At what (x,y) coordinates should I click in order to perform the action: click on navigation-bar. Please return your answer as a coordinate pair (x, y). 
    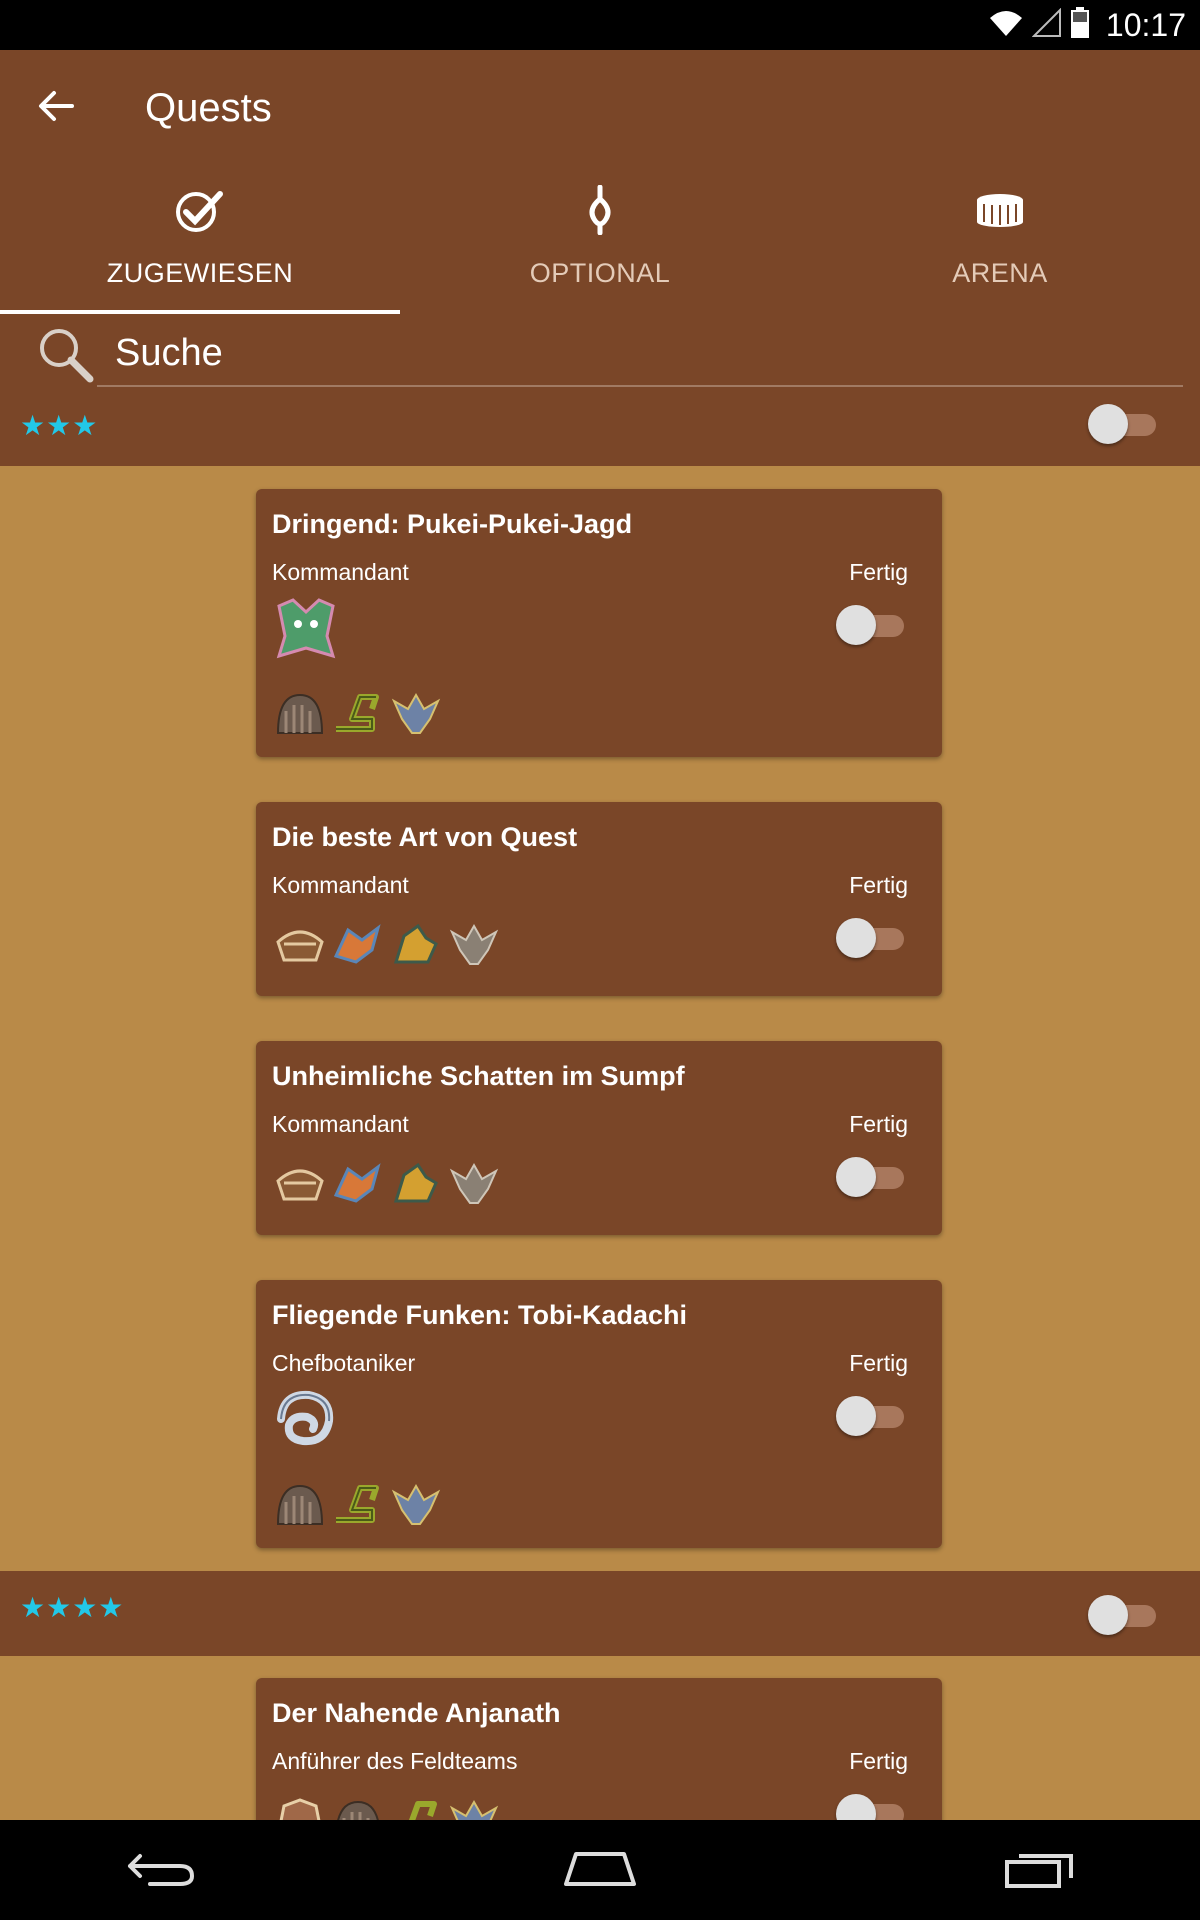
    Looking at the image, I should click on (600, 1870).